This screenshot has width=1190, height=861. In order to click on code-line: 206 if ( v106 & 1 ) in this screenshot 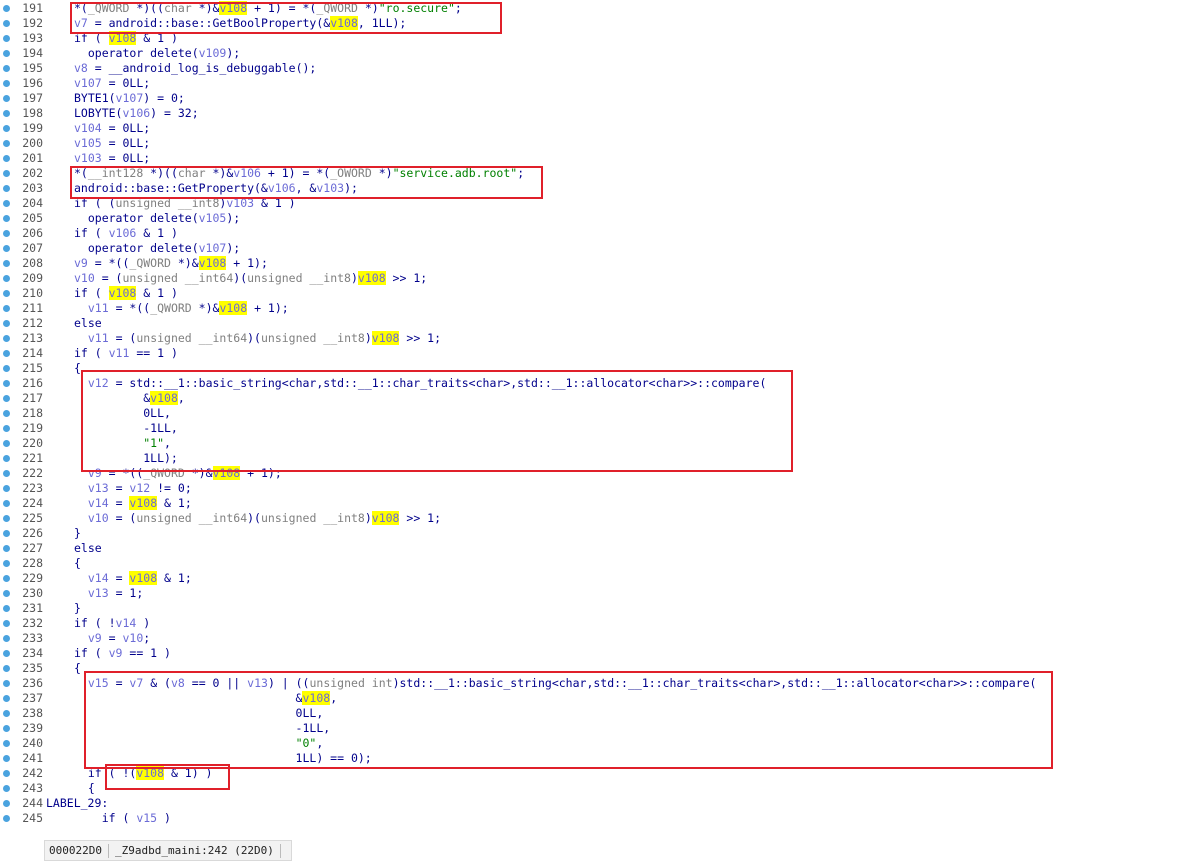, I will do `click(595, 233)`.